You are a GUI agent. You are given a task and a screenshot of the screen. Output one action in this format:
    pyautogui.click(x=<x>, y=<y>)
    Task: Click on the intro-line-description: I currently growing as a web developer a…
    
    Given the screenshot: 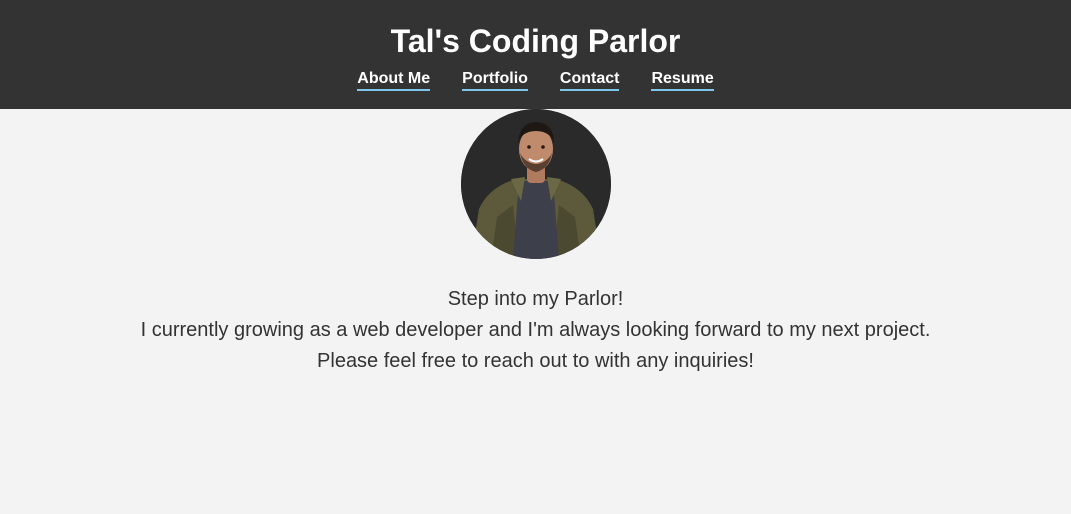 What is the action you would take?
    pyautogui.click(x=535, y=330)
    